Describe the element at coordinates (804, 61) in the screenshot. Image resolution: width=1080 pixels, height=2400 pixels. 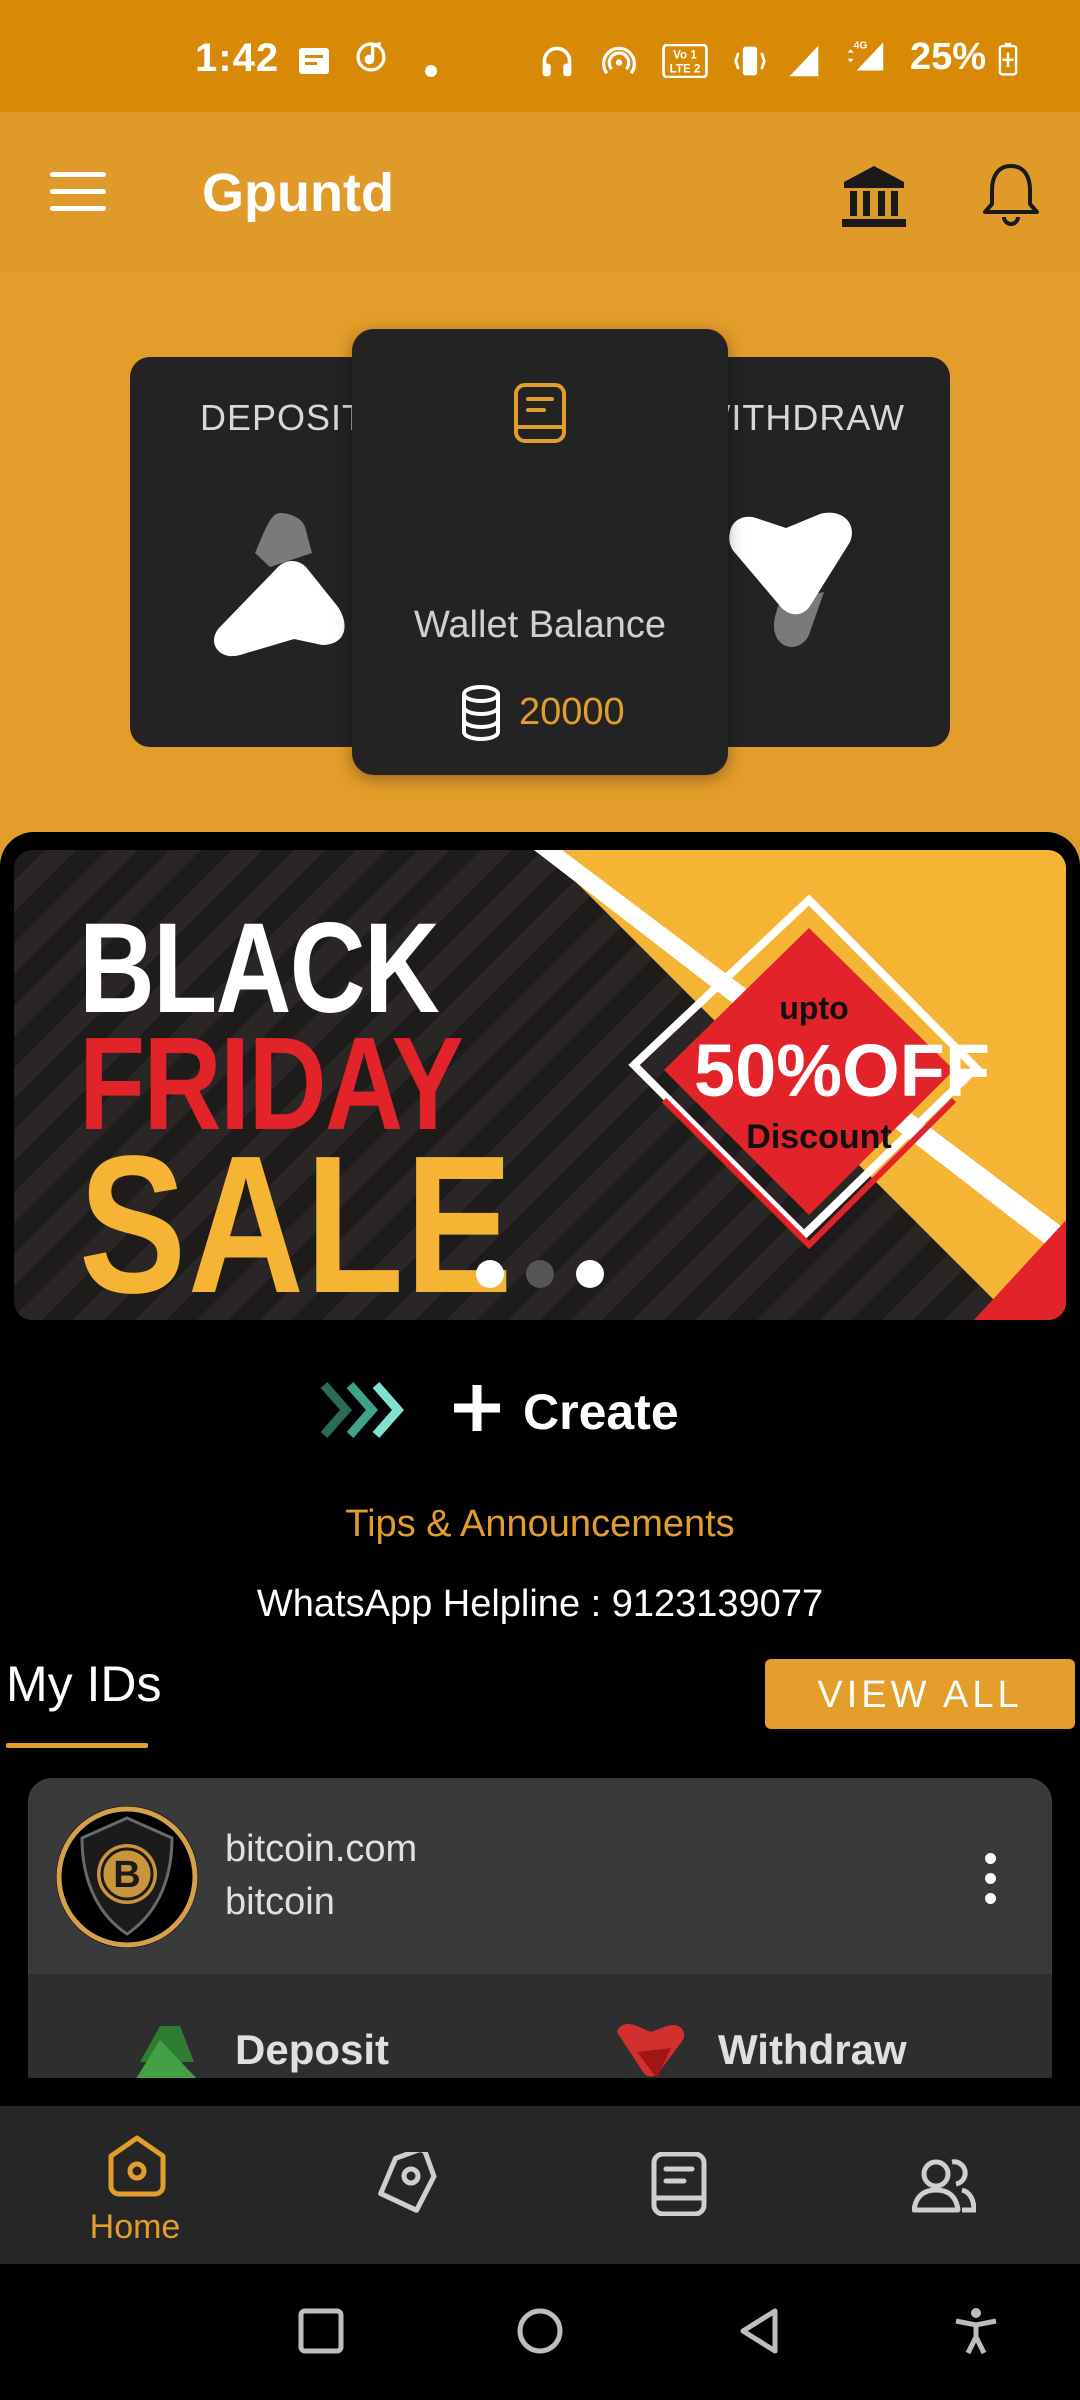
I see `signal-icon` at that location.